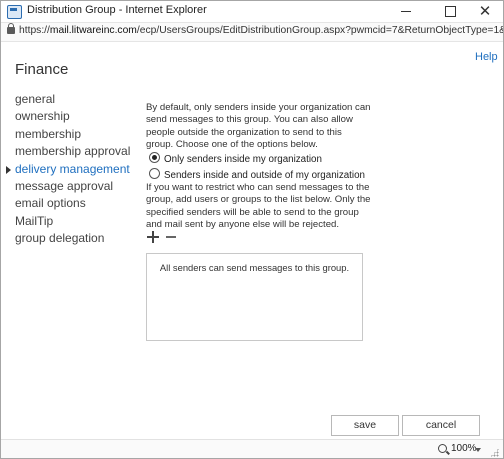  What do you see at coordinates (441, 425) in the screenshot?
I see `cancel-button: cancel` at bounding box center [441, 425].